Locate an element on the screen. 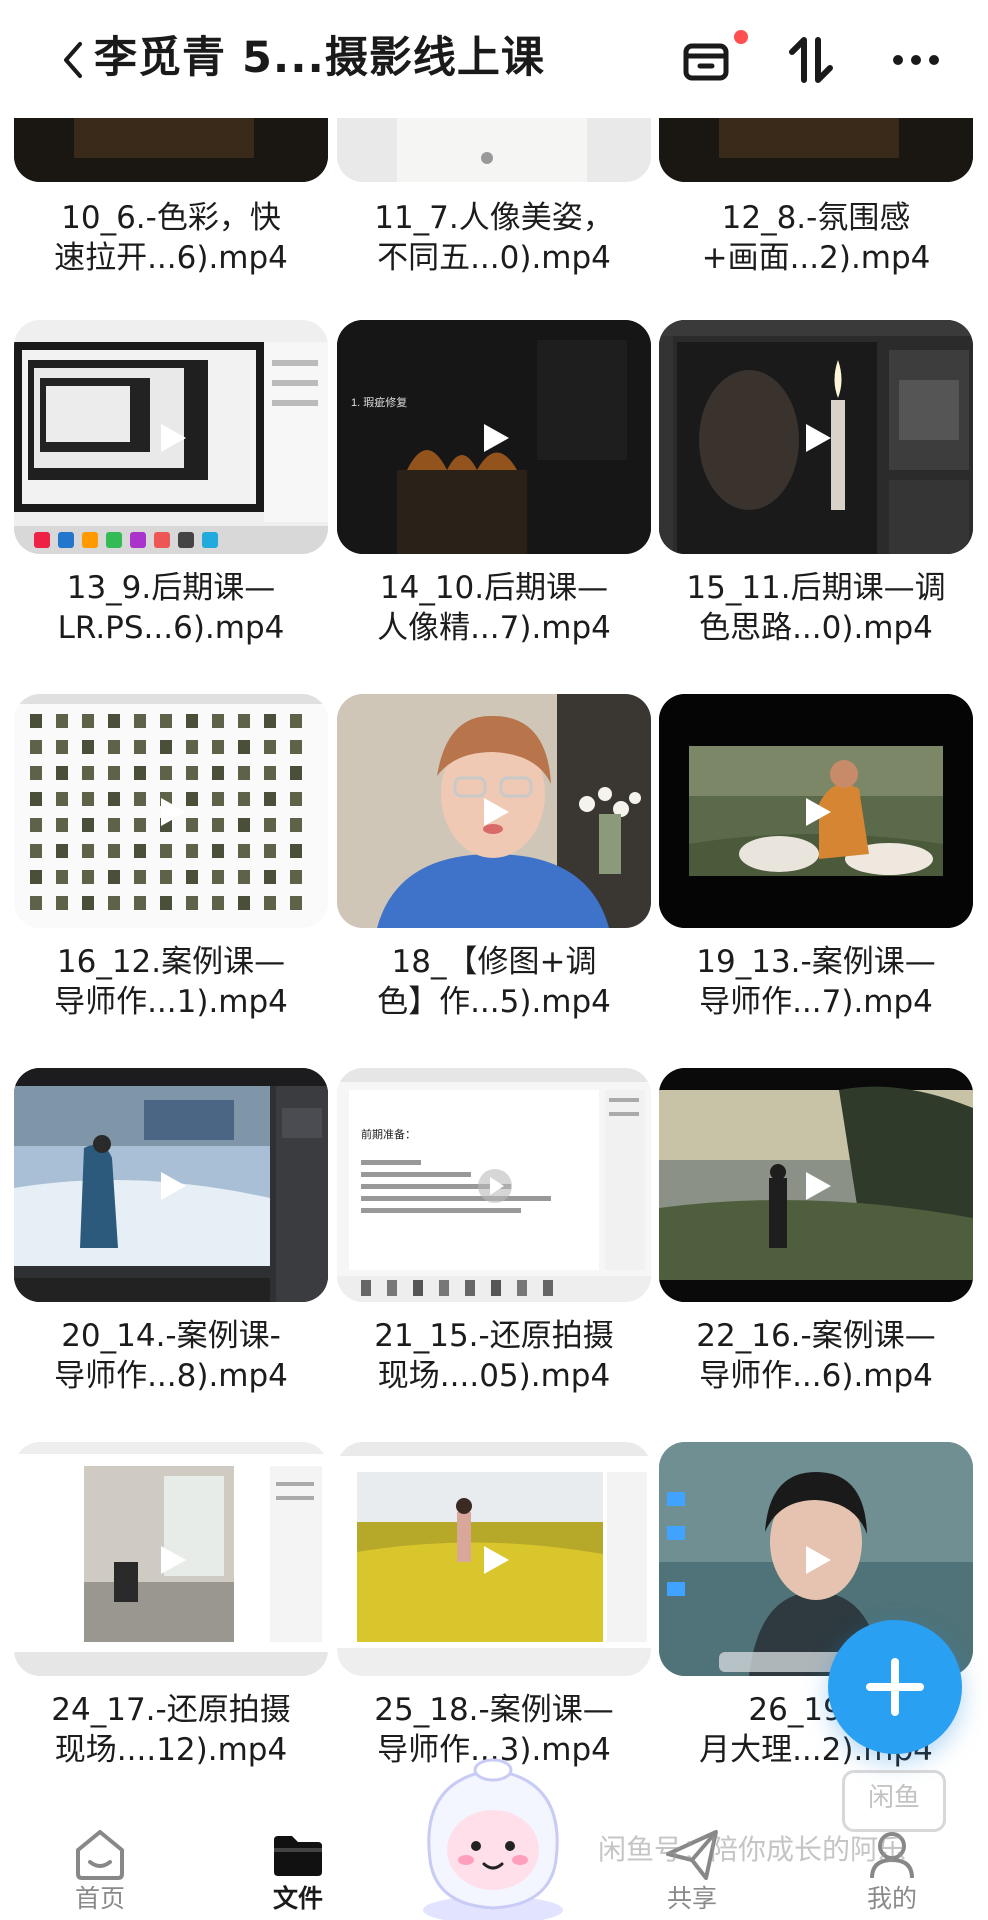 This screenshot has height=1920, width=988. file-item: 20_14.-案例课- 导师作...8).mp4 is located at coordinates (171, 1256).